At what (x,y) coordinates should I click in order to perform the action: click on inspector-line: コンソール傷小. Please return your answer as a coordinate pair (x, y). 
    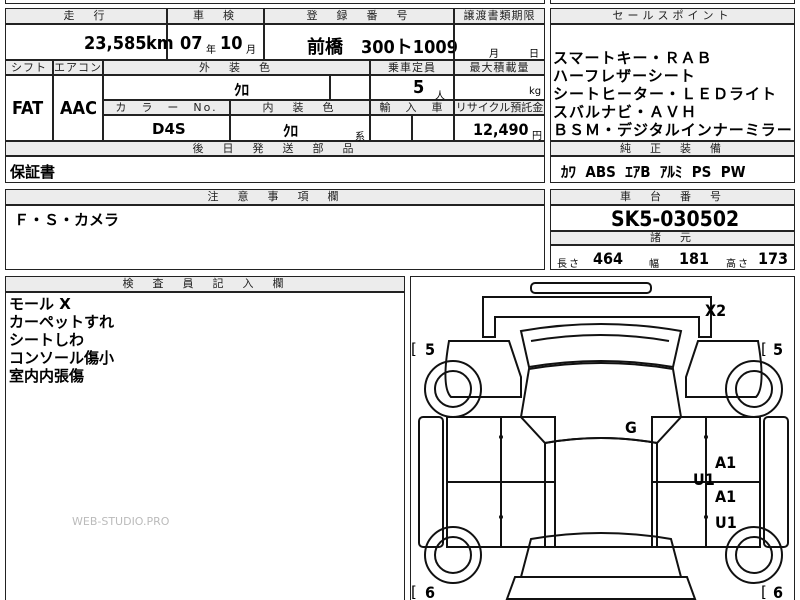
    Looking at the image, I should click on (62, 358).